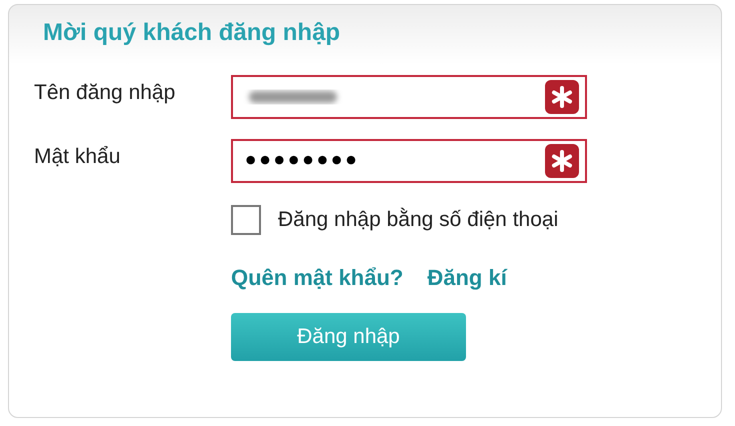 This screenshot has height=426, width=735. What do you see at coordinates (409, 97) in the screenshot?
I see `input-field` at bounding box center [409, 97].